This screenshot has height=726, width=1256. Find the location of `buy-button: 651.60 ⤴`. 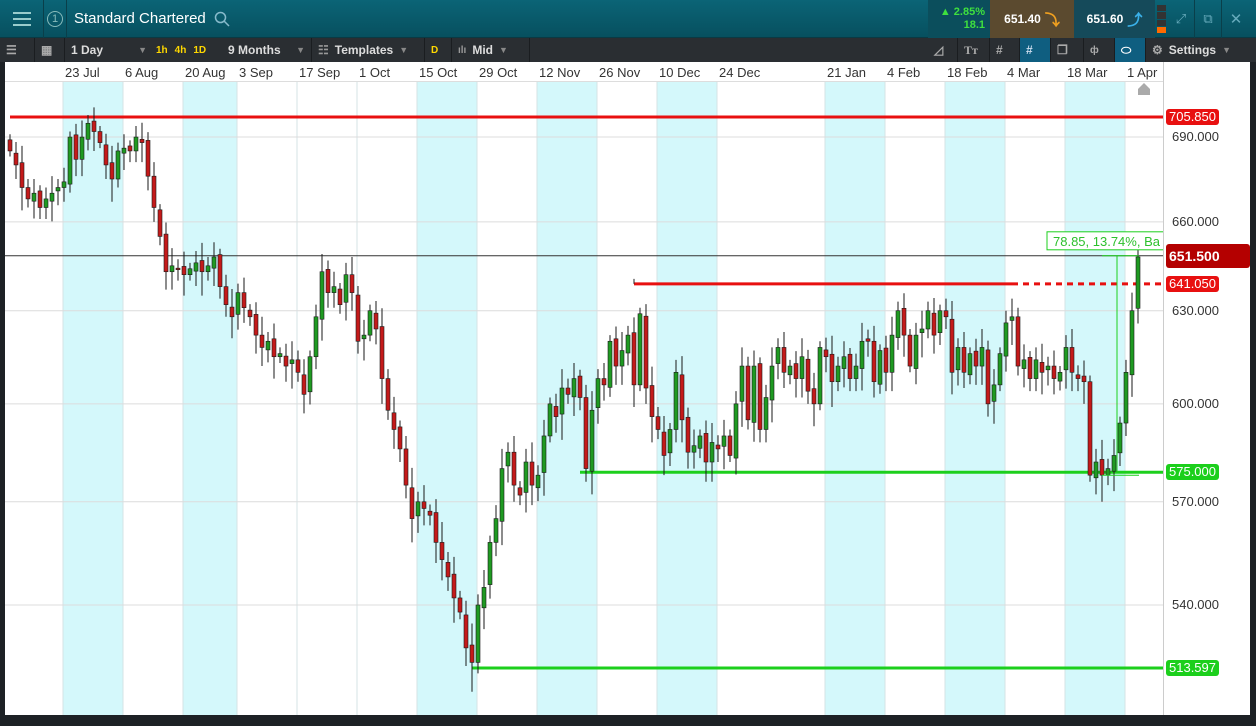

buy-button: 651.60 ⤴ is located at coordinates (1114, 19).